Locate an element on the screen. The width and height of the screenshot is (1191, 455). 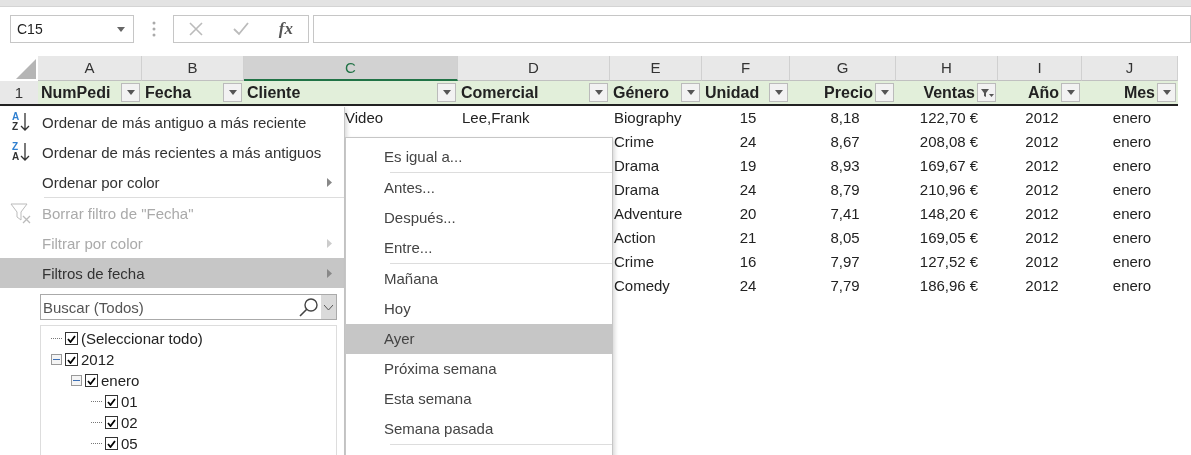
table-cell-text: 7,79 is located at coordinates (845, 286).